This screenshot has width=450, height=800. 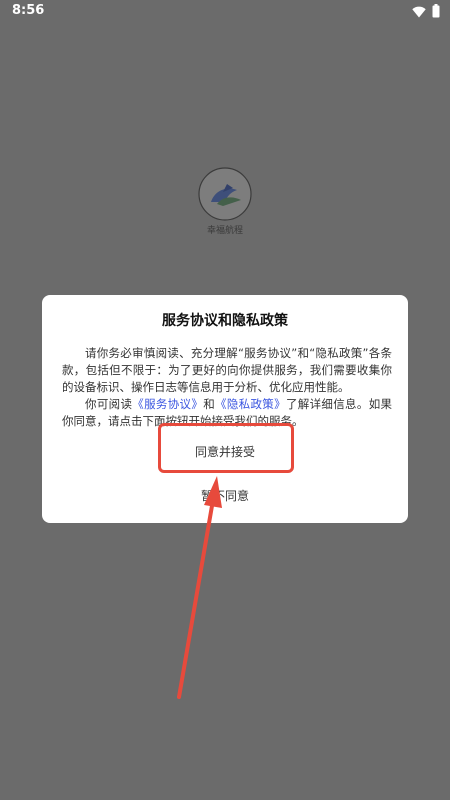 I want to click on status-time: 8:56, so click(x=28, y=10).